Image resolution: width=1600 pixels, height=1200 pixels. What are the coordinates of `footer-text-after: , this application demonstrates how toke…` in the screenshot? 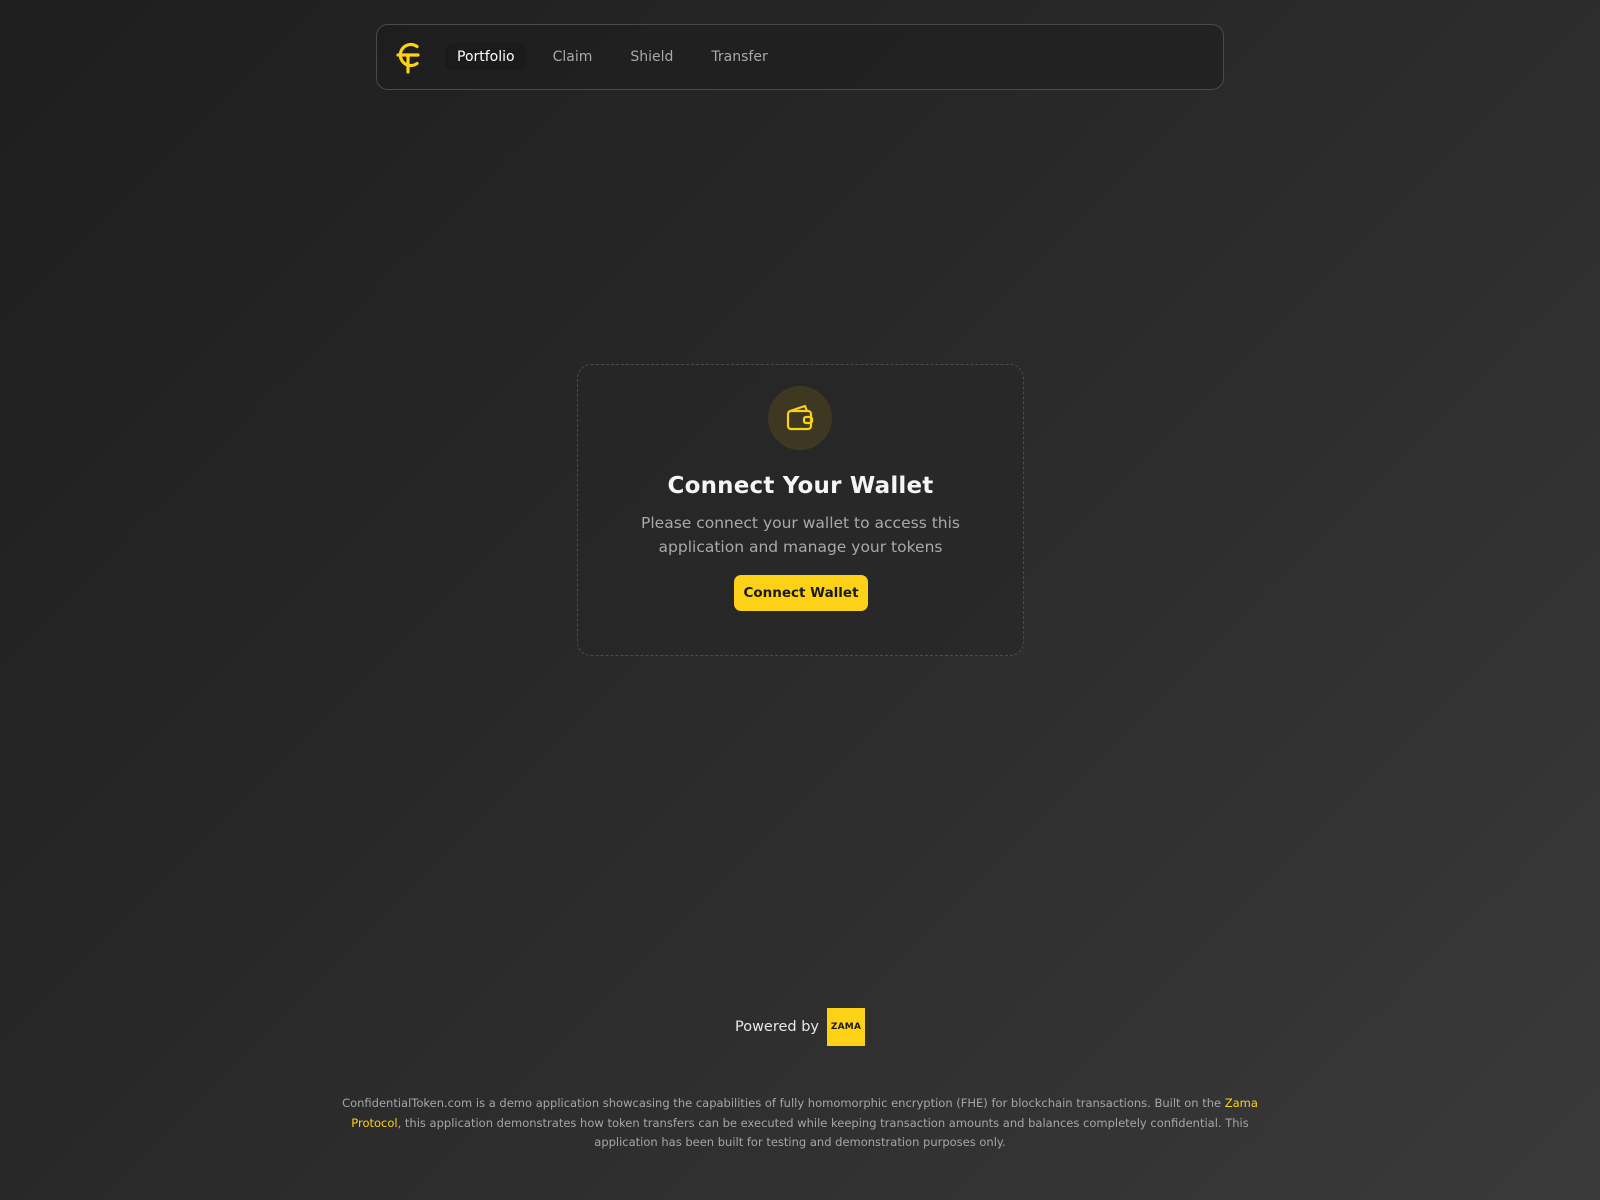 It's located at (823, 1132).